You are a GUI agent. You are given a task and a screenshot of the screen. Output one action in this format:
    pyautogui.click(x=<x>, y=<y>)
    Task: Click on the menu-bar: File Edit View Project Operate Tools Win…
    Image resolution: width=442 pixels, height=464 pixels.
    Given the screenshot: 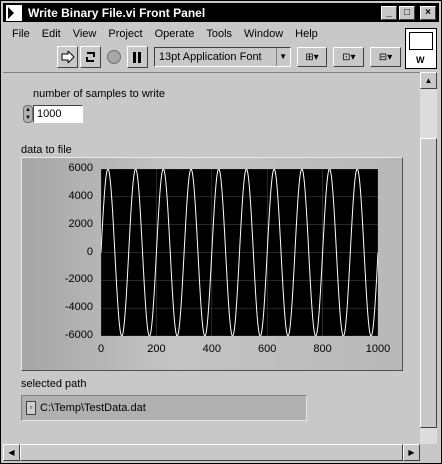 What is the action you would take?
    pyautogui.click(x=203, y=33)
    